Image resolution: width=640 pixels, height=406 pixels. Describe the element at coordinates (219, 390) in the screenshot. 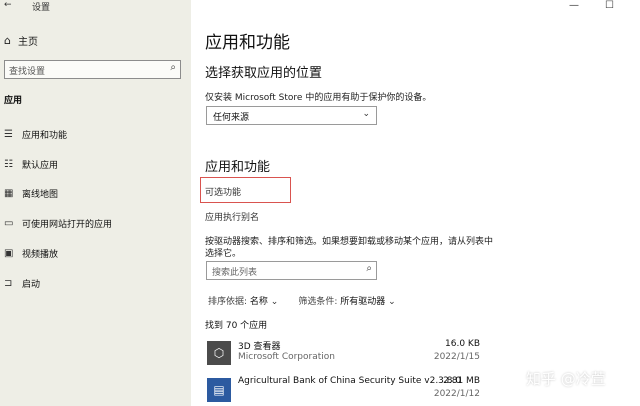

I see `abc-security-suite-icon: ▤` at that location.